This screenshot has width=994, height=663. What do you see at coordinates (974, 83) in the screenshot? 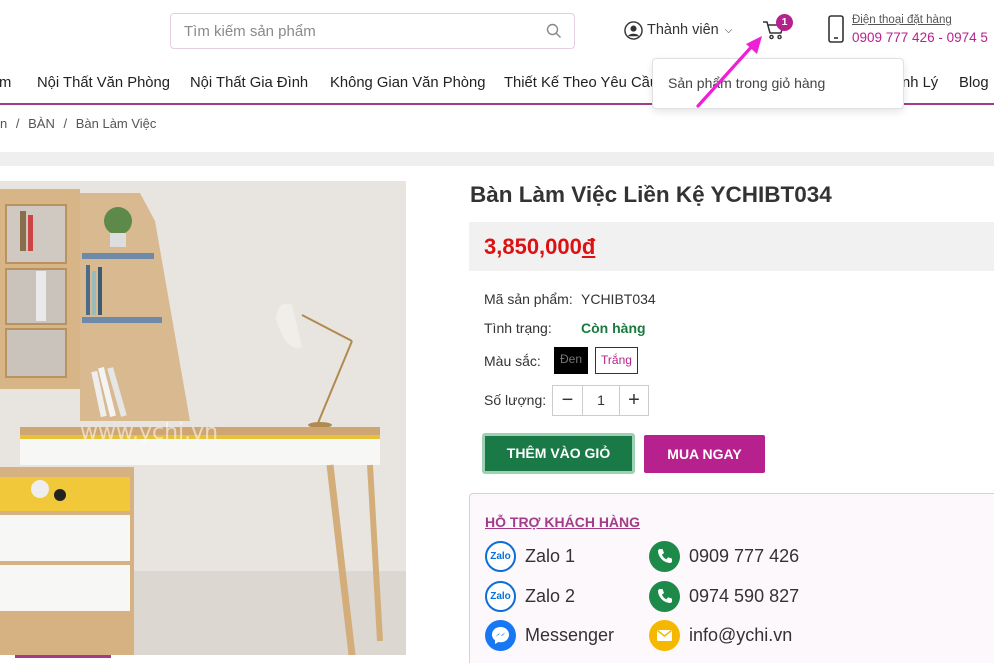
I see `nav-item-blog: Blog` at bounding box center [974, 83].